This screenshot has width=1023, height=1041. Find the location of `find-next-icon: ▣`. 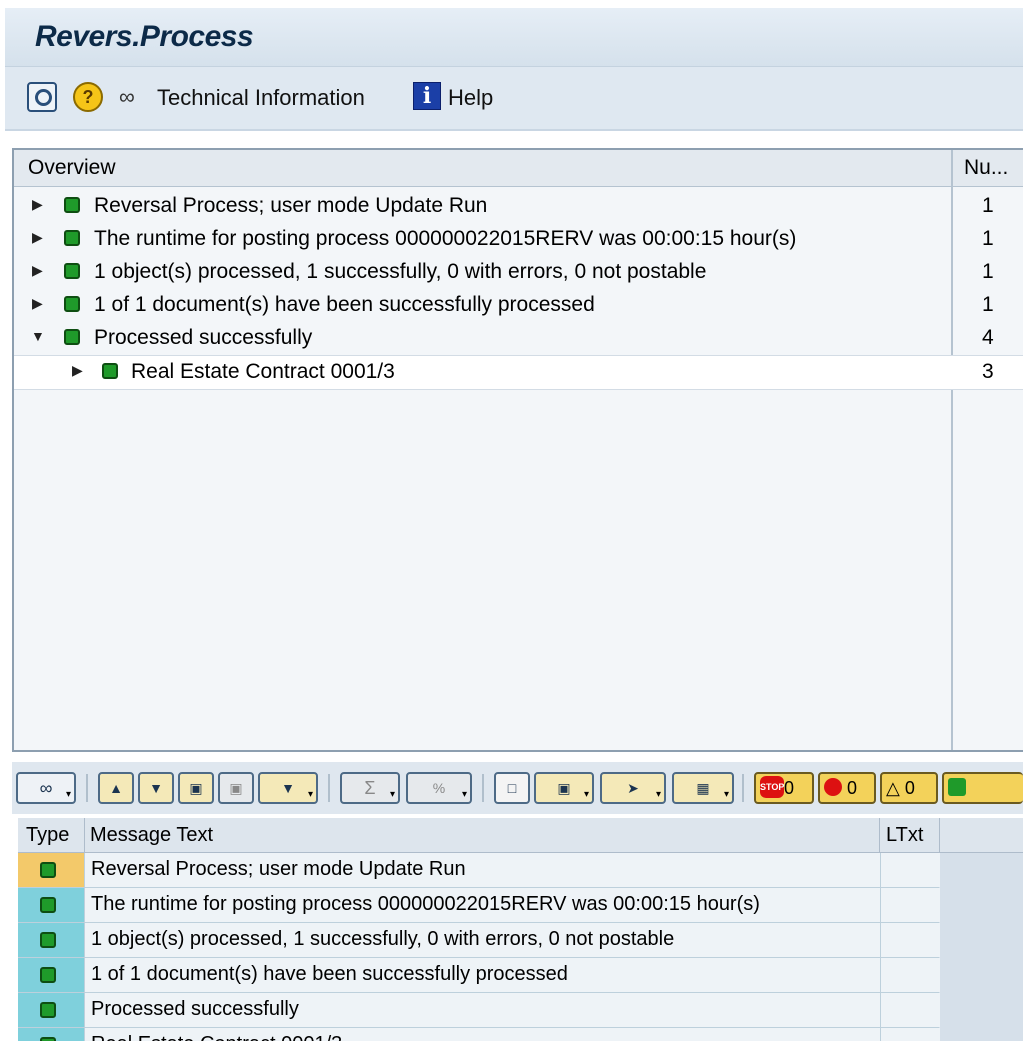

find-next-icon: ▣ is located at coordinates (236, 788).